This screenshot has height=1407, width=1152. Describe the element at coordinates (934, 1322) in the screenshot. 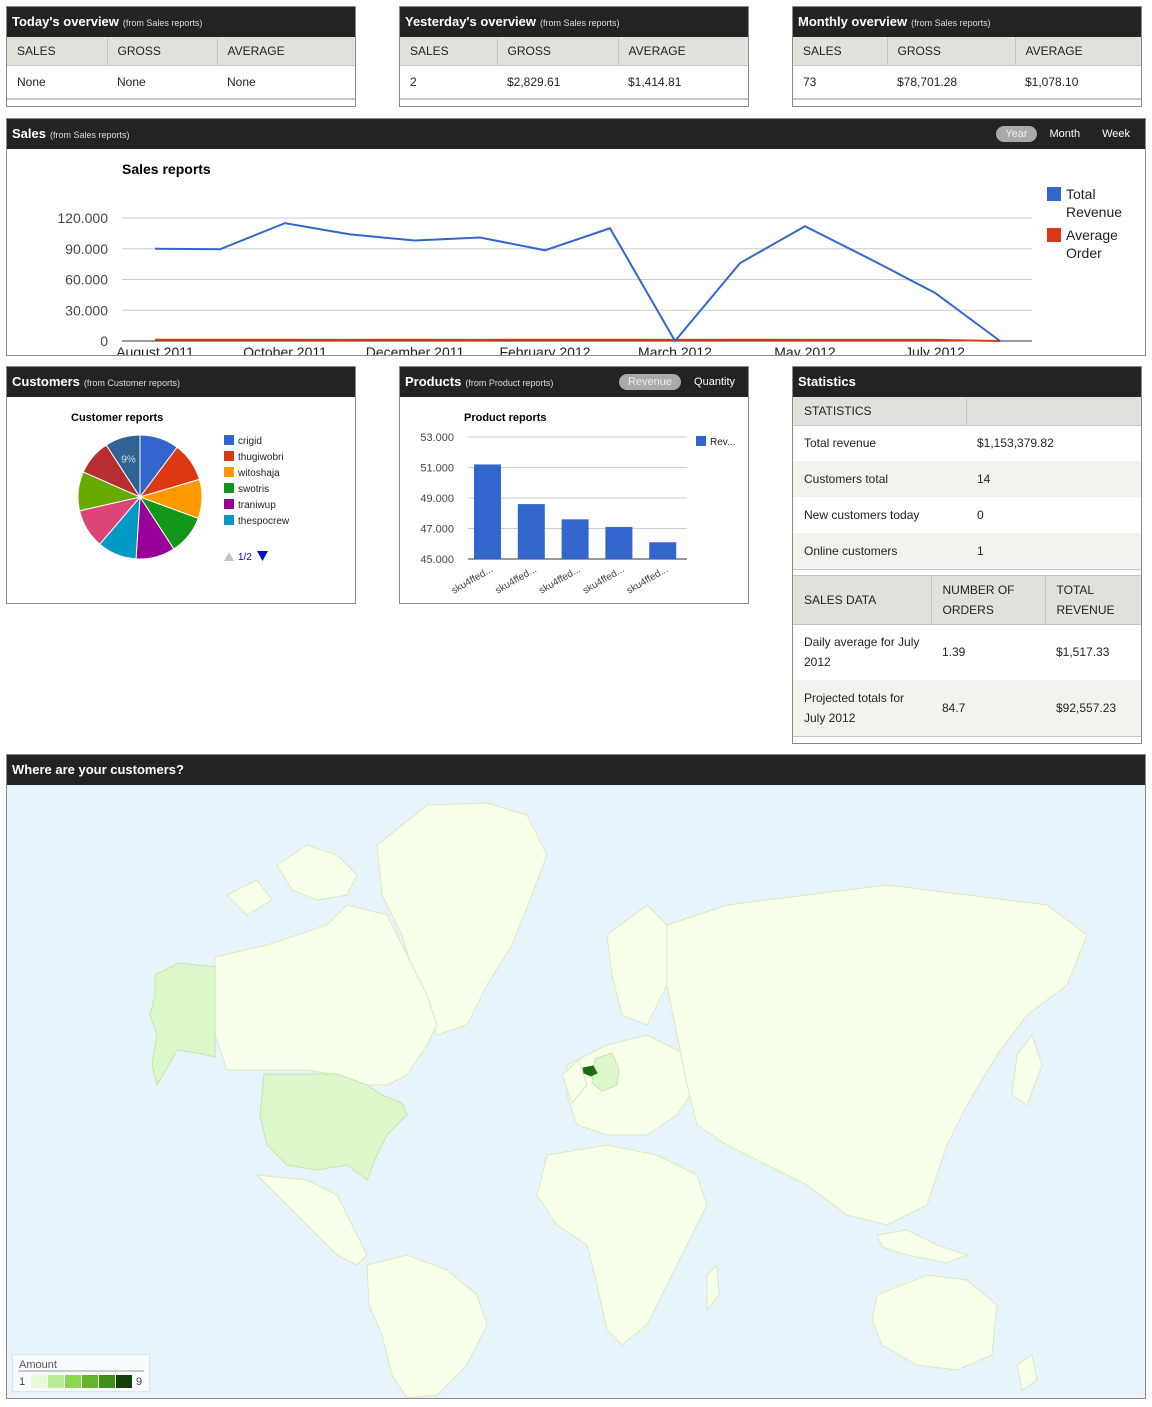

I see `region-australia` at that location.